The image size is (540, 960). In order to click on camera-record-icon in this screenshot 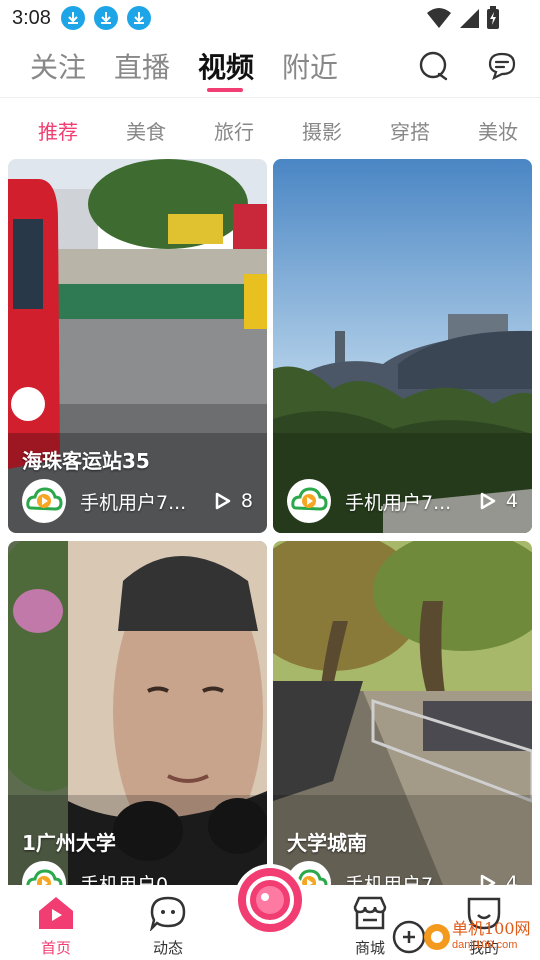, I will do `click(270, 900)`.